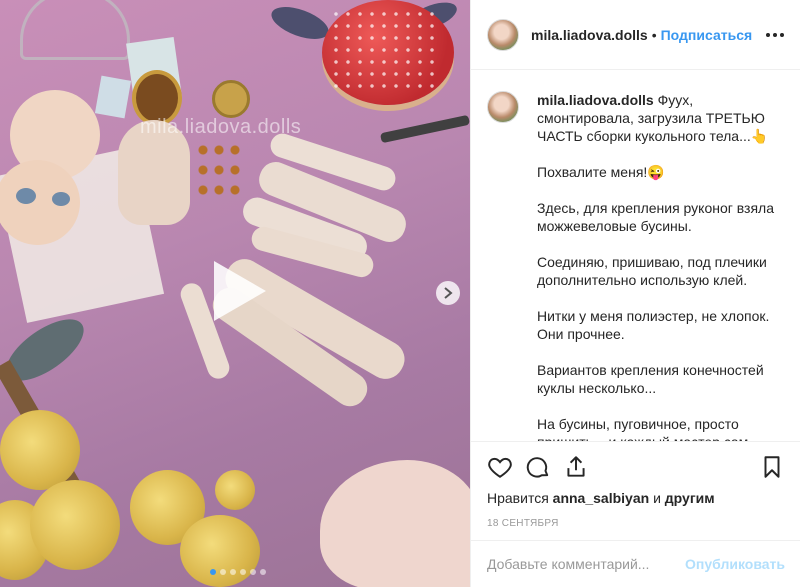 Image resolution: width=800 pixels, height=587 pixels. What do you see at coordinates (385, 48) in the screenshot?
I see `pins-image` at bounding box center [385, 48].